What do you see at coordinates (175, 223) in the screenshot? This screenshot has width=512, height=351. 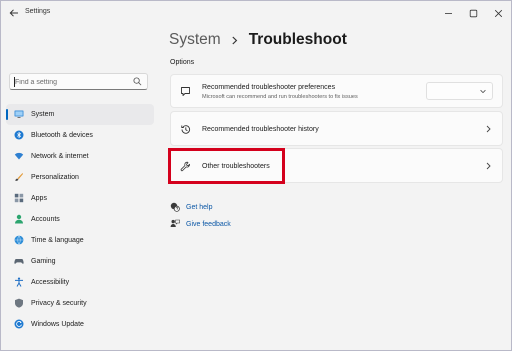 I see `feedback-icon` at bounding box center [175, 223].